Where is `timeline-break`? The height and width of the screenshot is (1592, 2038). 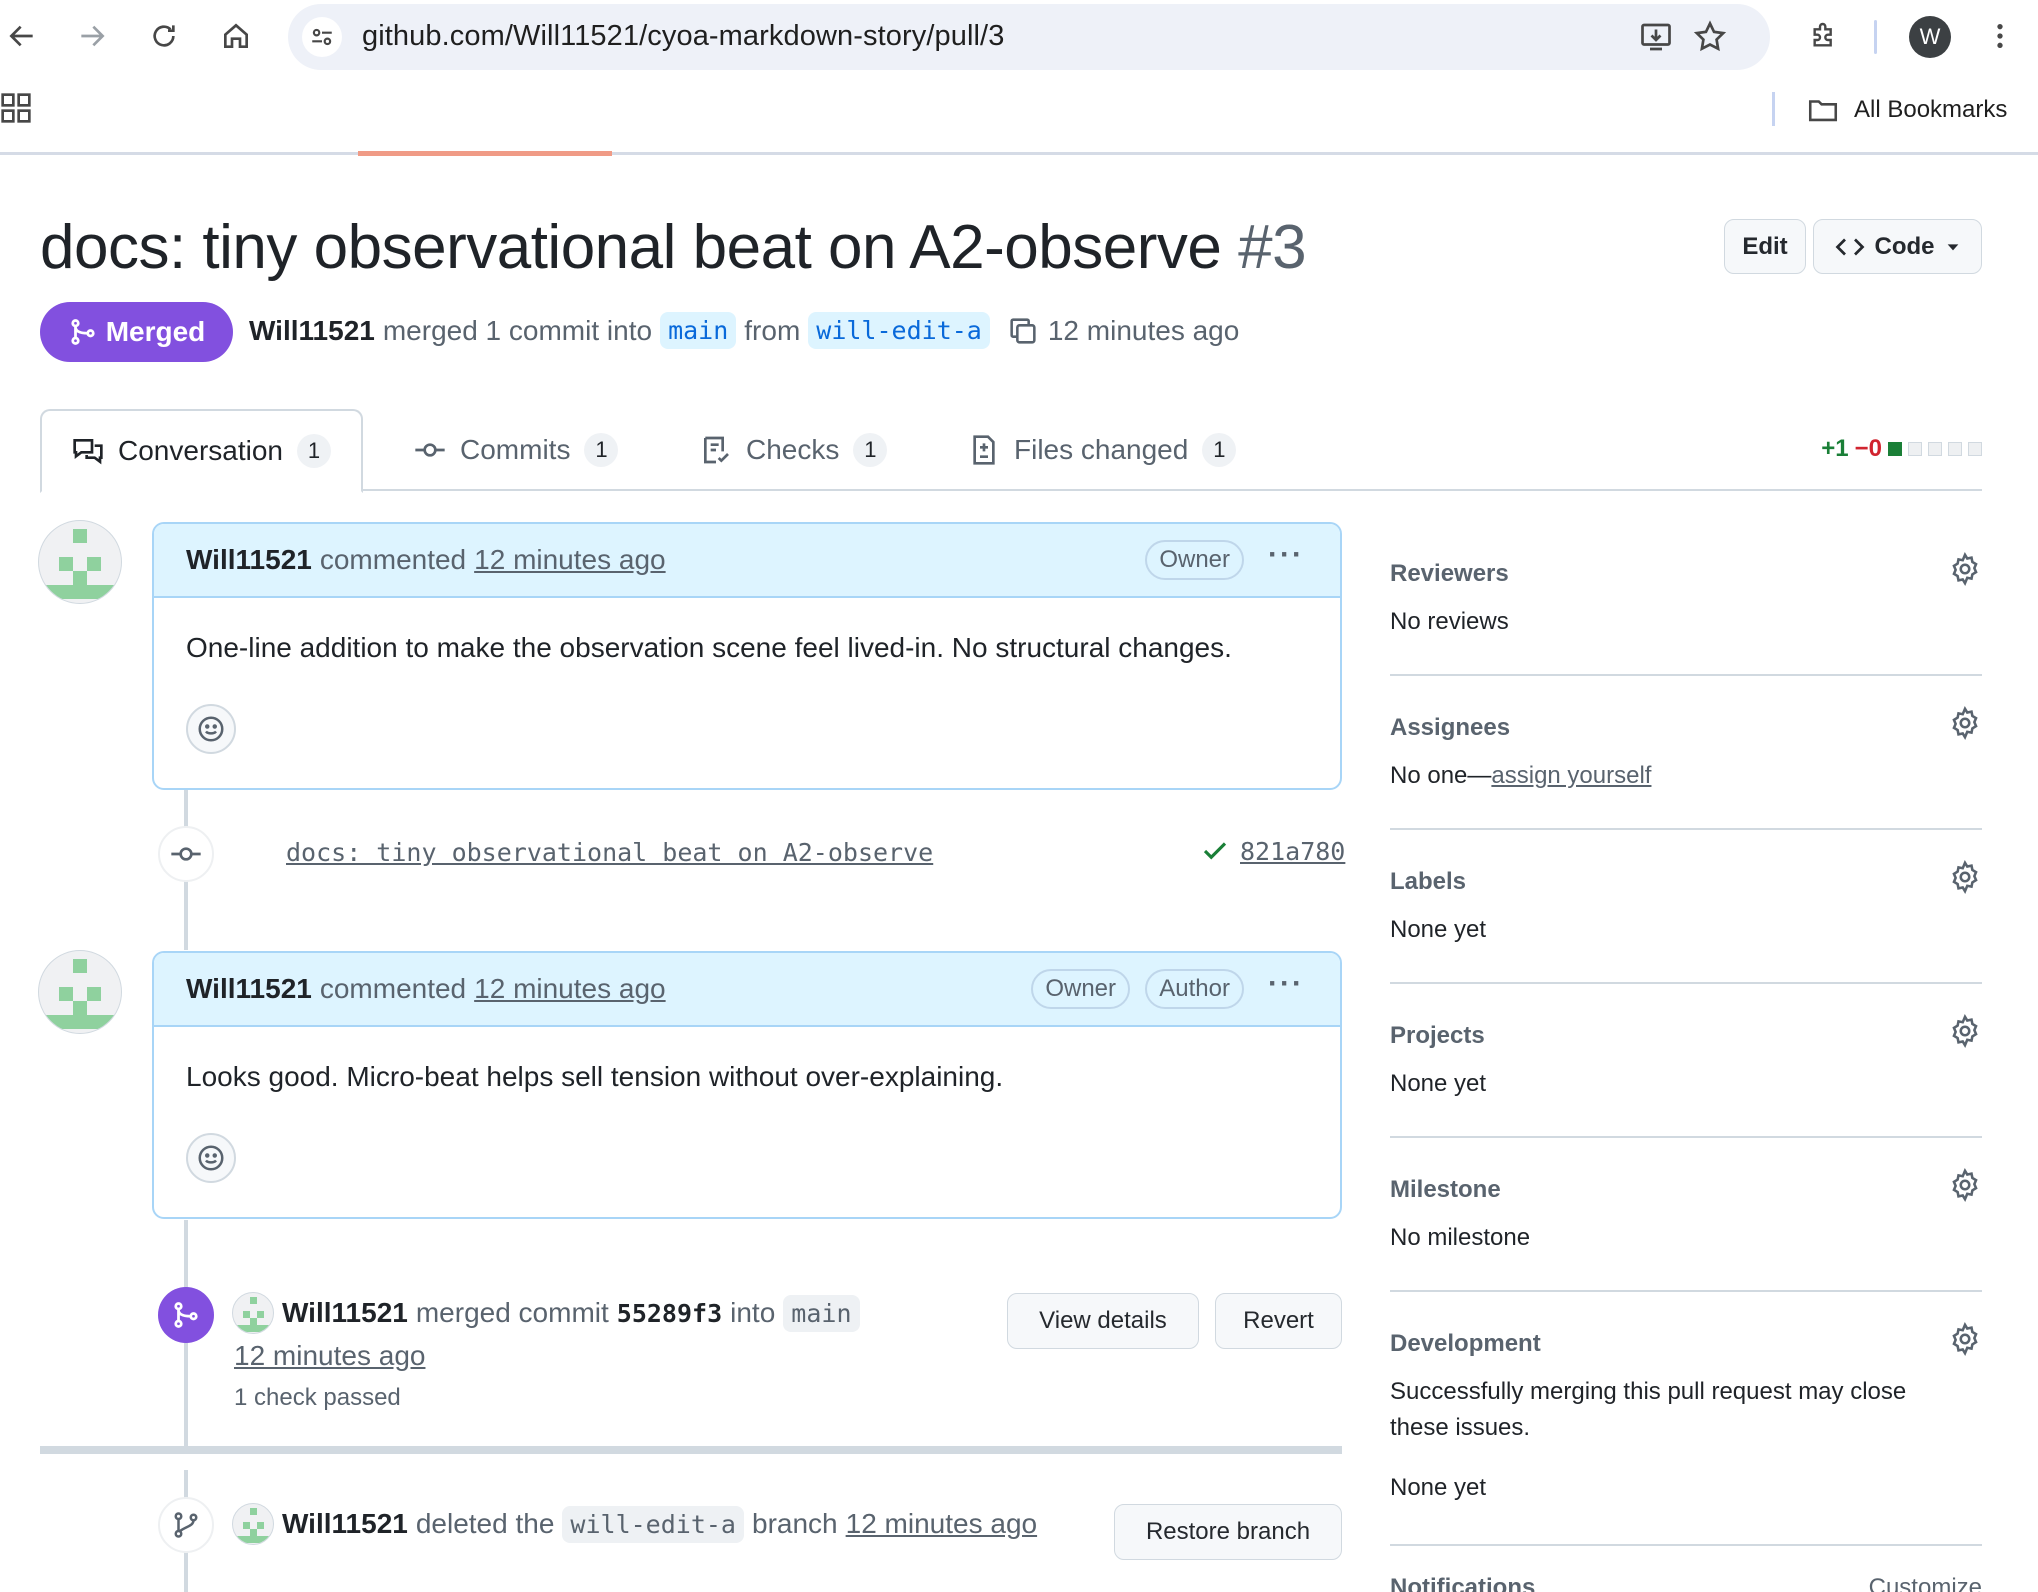 timeline-break is located at coordinates (691, 1450).